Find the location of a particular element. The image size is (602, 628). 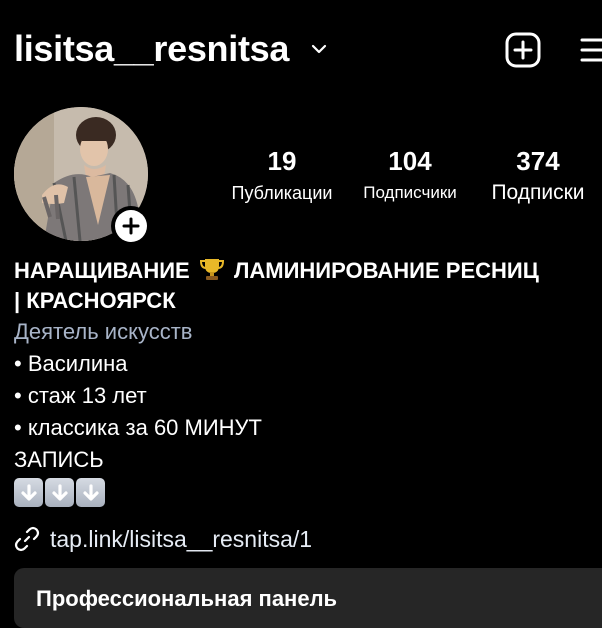

followers-value: 104 is located at coordinates (410, 161).